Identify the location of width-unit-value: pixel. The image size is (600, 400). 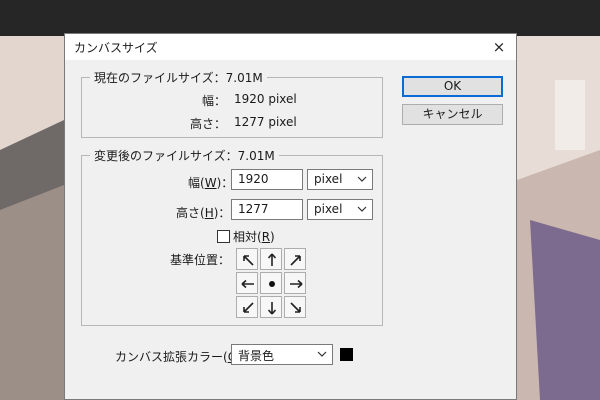
(328, 179).